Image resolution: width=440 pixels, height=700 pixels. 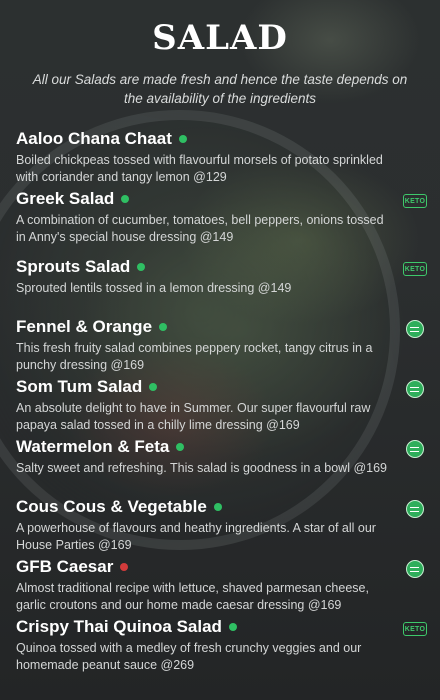 I want to click on item-name: GFB Caesar, so click(x=65, y=566).